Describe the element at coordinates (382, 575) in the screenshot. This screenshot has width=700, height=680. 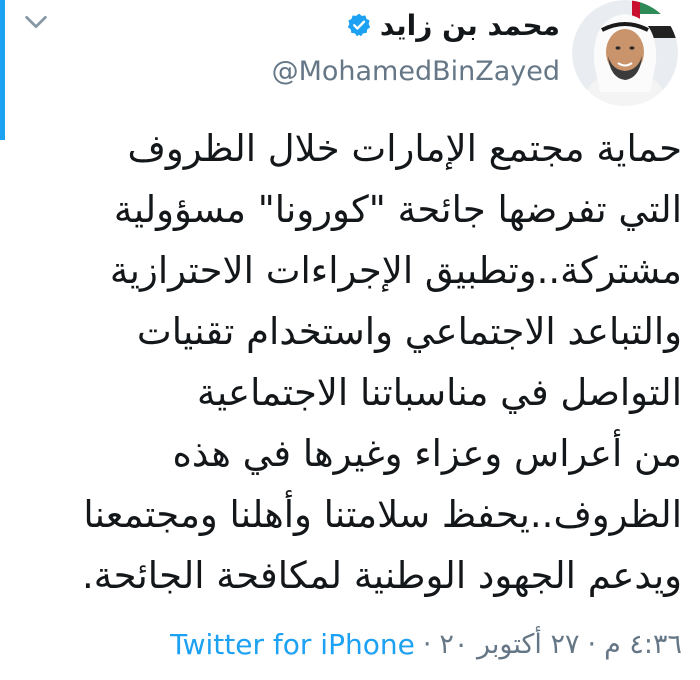
I see `tweet-text-line: ويدعم الجهود الوطنية لمكافحة الجائحة.` at that location.